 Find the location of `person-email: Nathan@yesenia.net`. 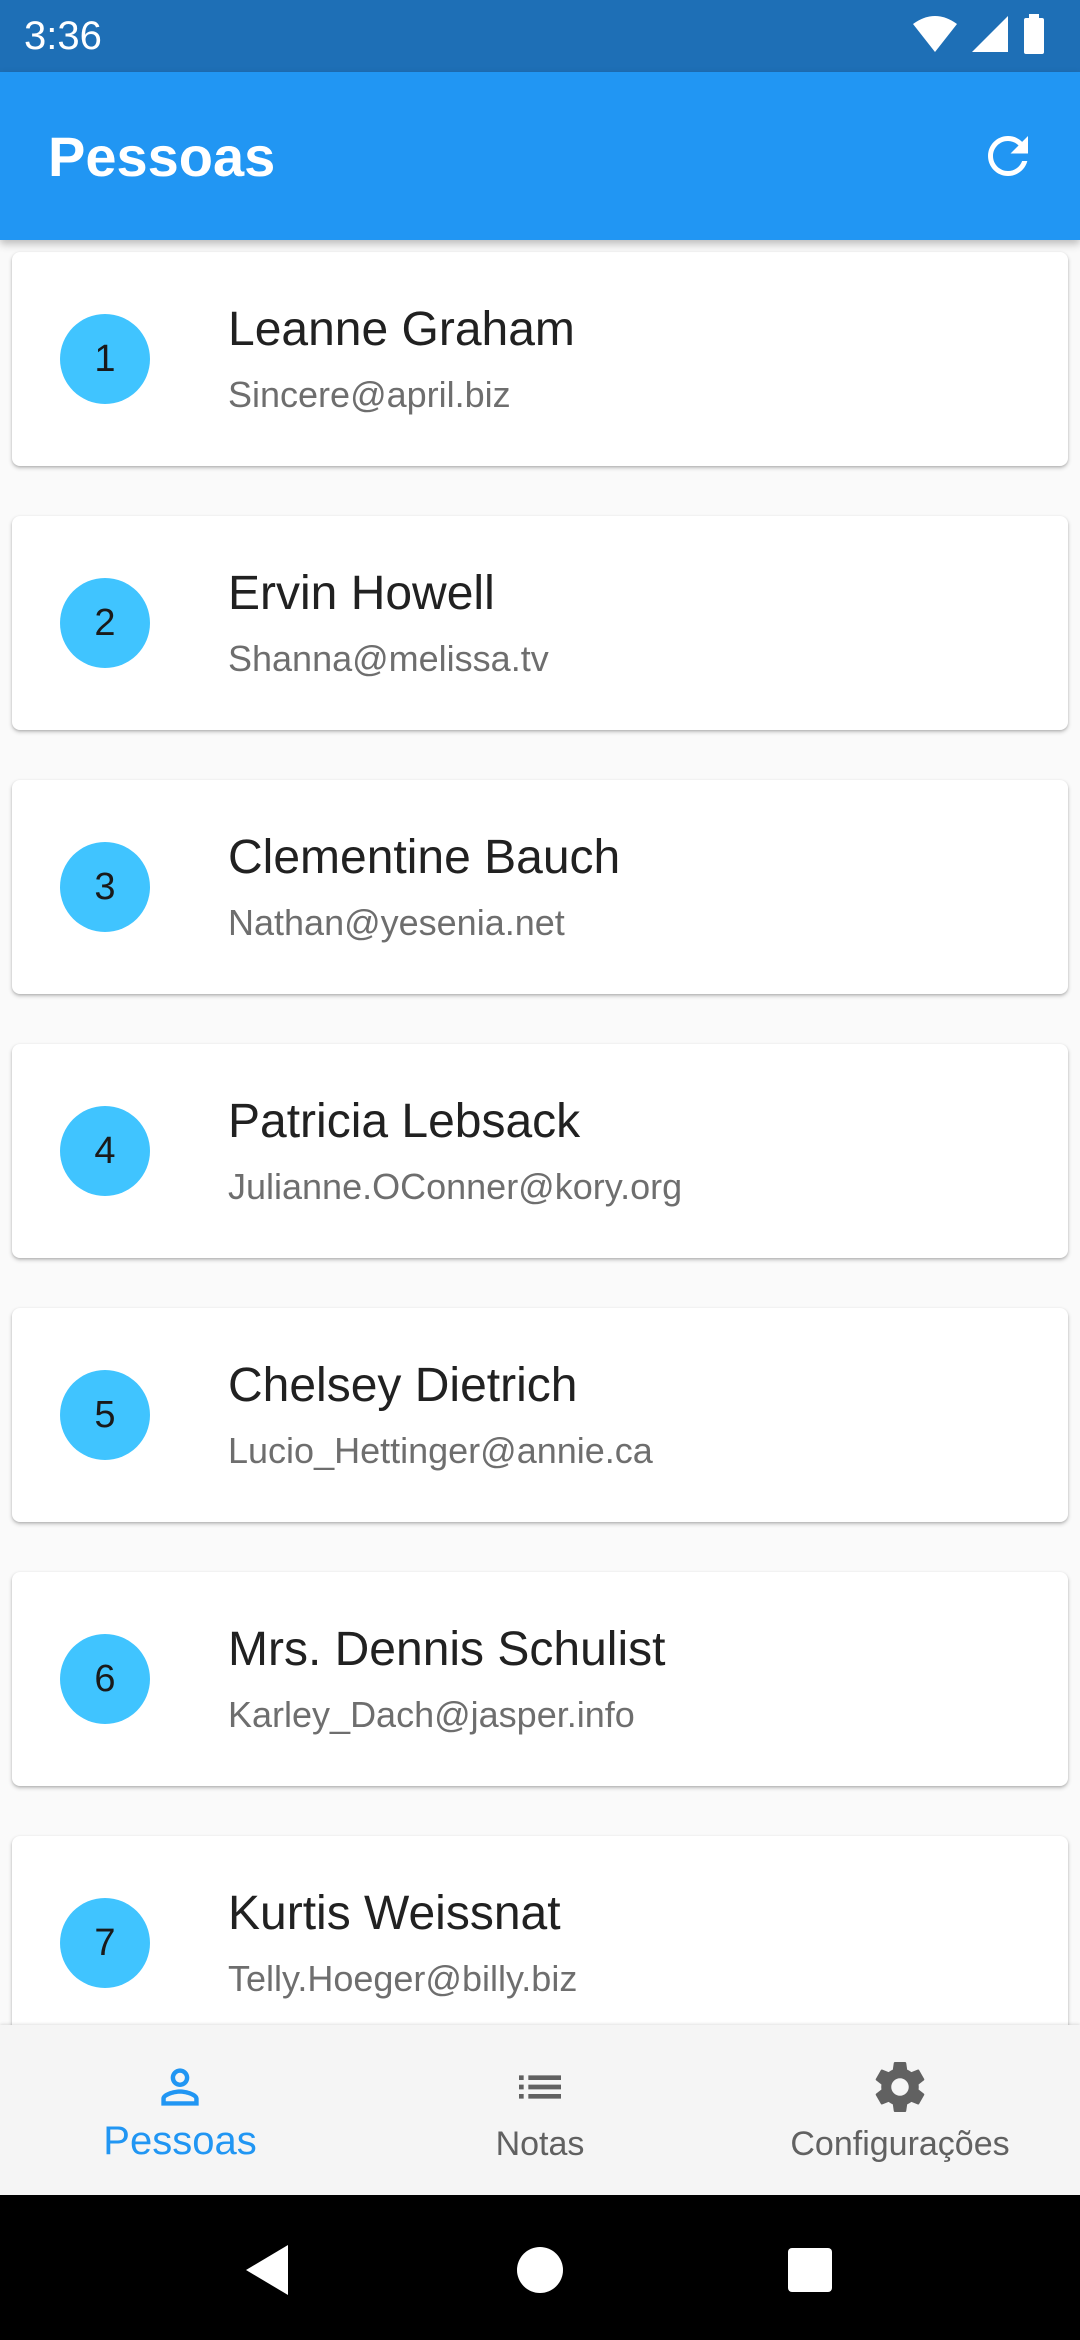

person-email: Nathan@yesenia.net is located at coordinates (396, 922).